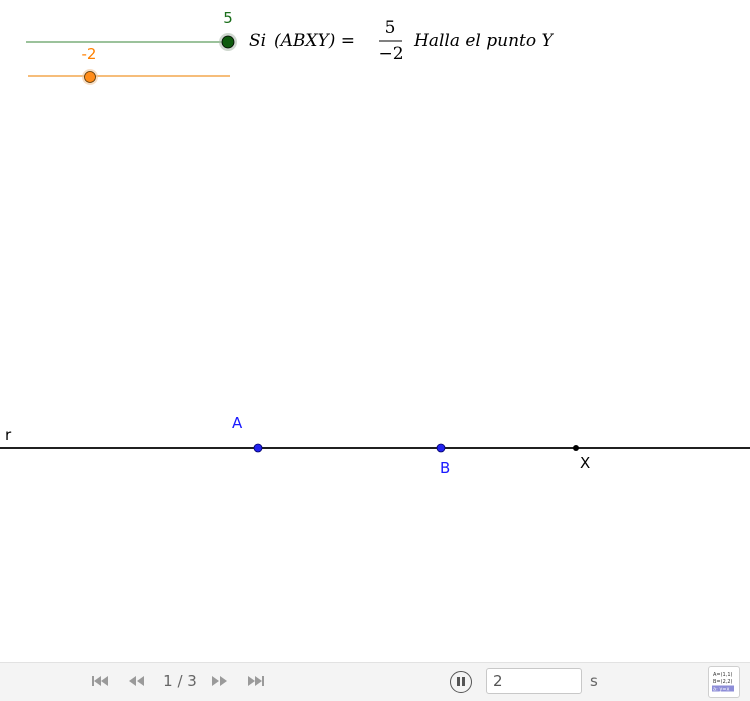 This screenshot has height=701, width=750. I want to click on last-step-button, so click(256, 681).